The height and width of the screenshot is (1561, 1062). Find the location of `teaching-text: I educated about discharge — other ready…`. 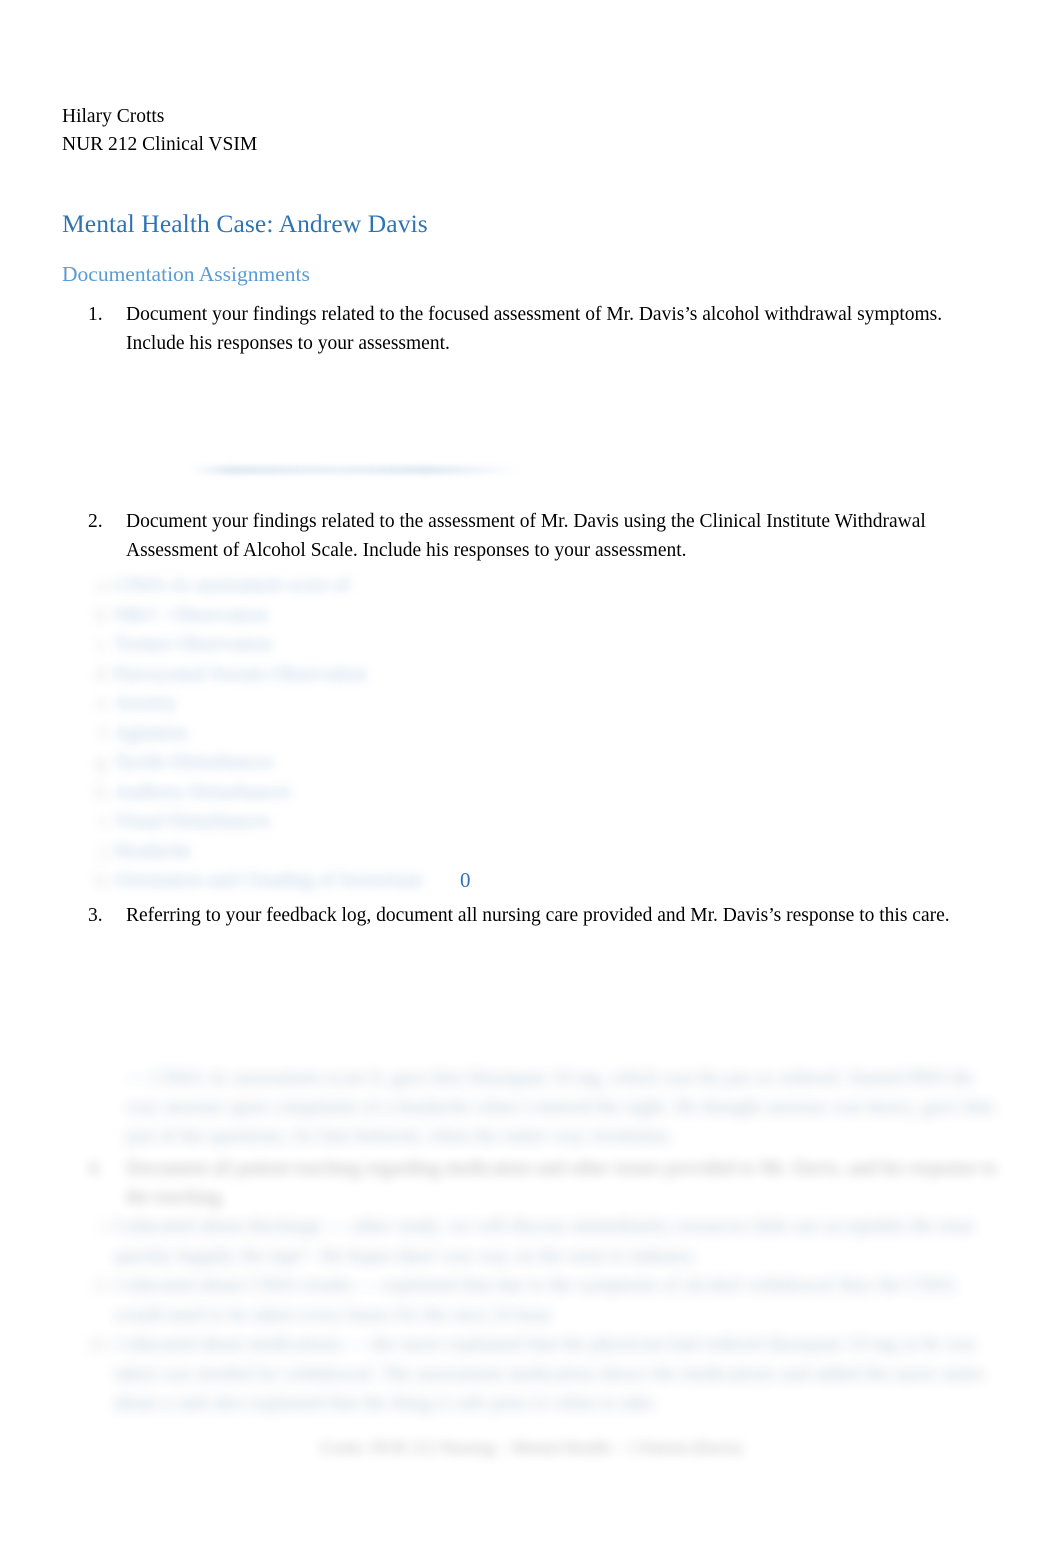

teaching-text: I educated about discharge — other ready… is located at coordinates (544, 1241).